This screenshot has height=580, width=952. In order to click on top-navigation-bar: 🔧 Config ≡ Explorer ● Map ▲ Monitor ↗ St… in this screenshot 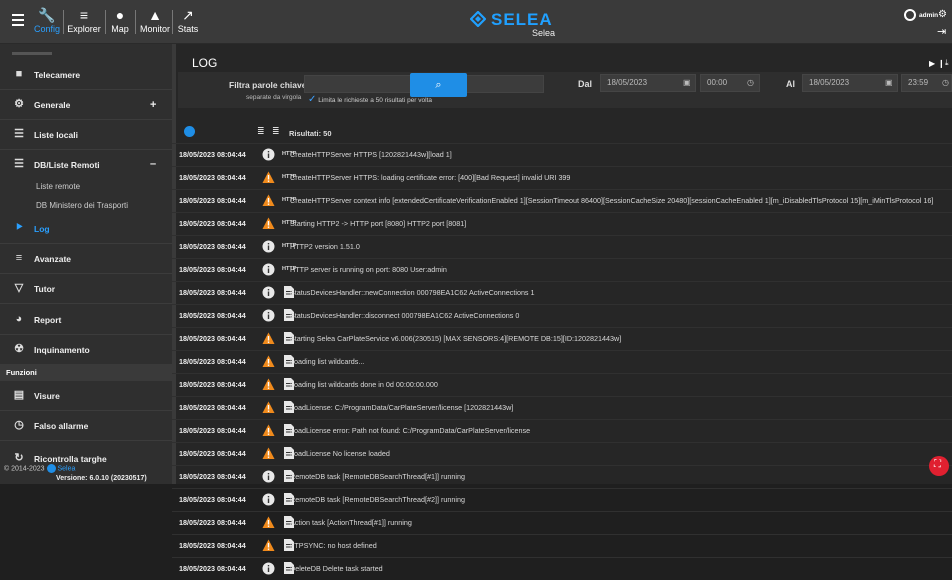, I will do `click(476, 22)`.